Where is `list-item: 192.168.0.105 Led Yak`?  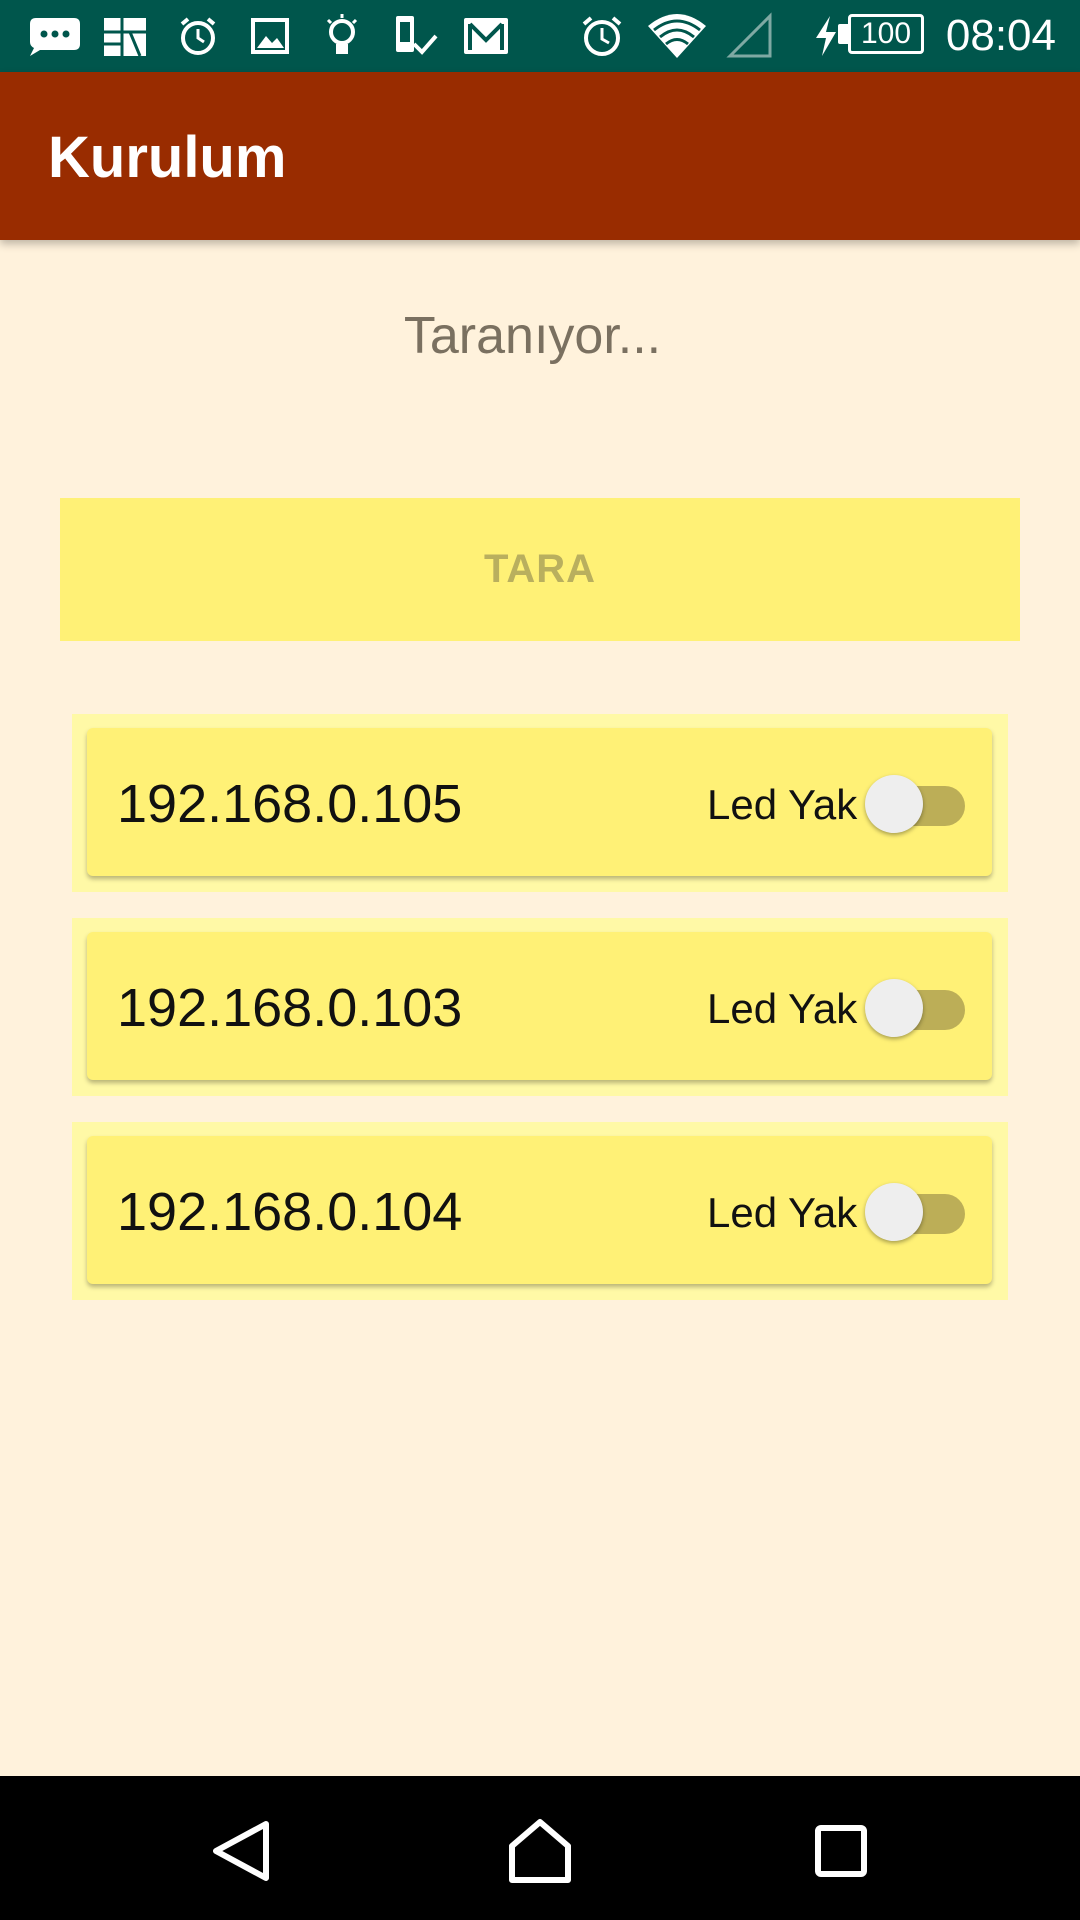 list-item: 192.168.0.105 Led Yak is located at coordinates (540, 803).